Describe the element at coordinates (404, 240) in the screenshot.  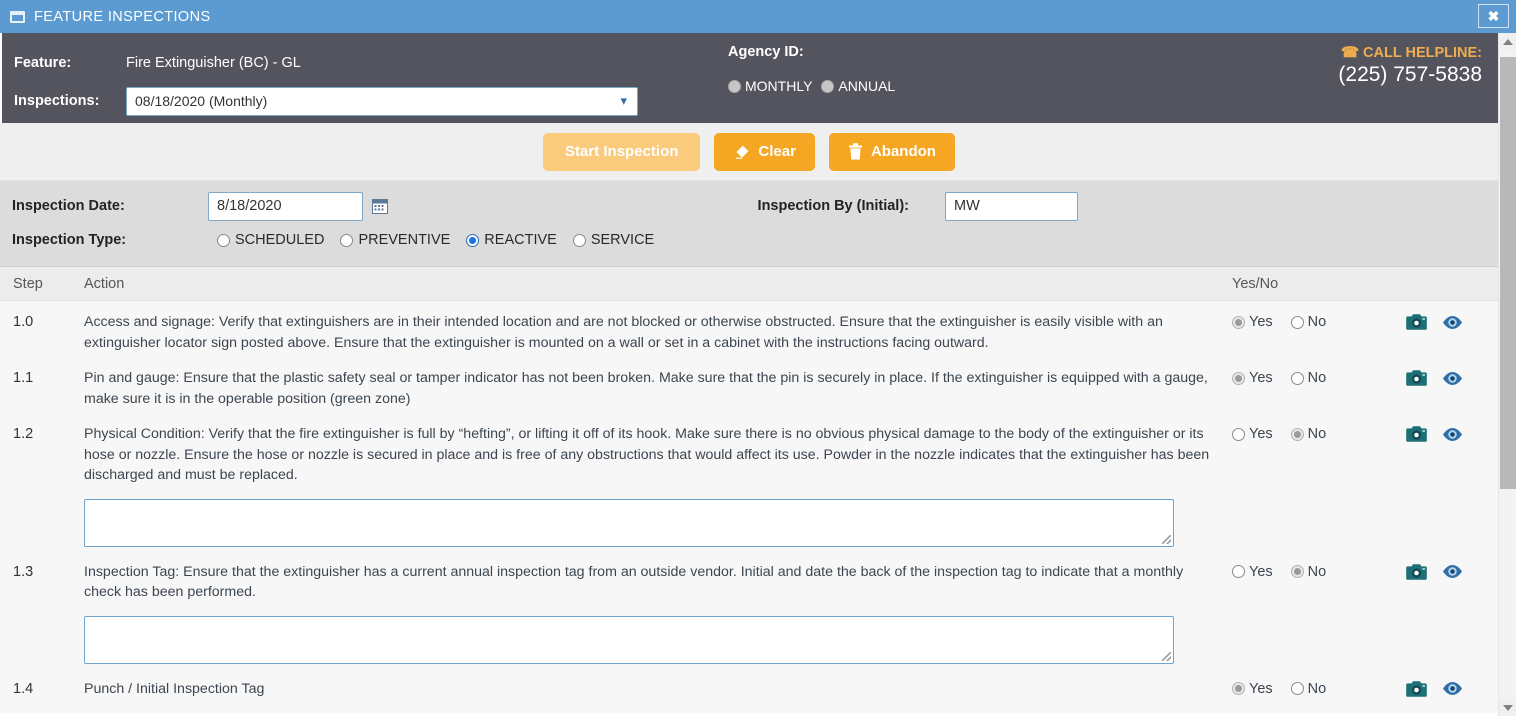
I see `inspection-type-preventive-label: PREVENTIVE` at that location.